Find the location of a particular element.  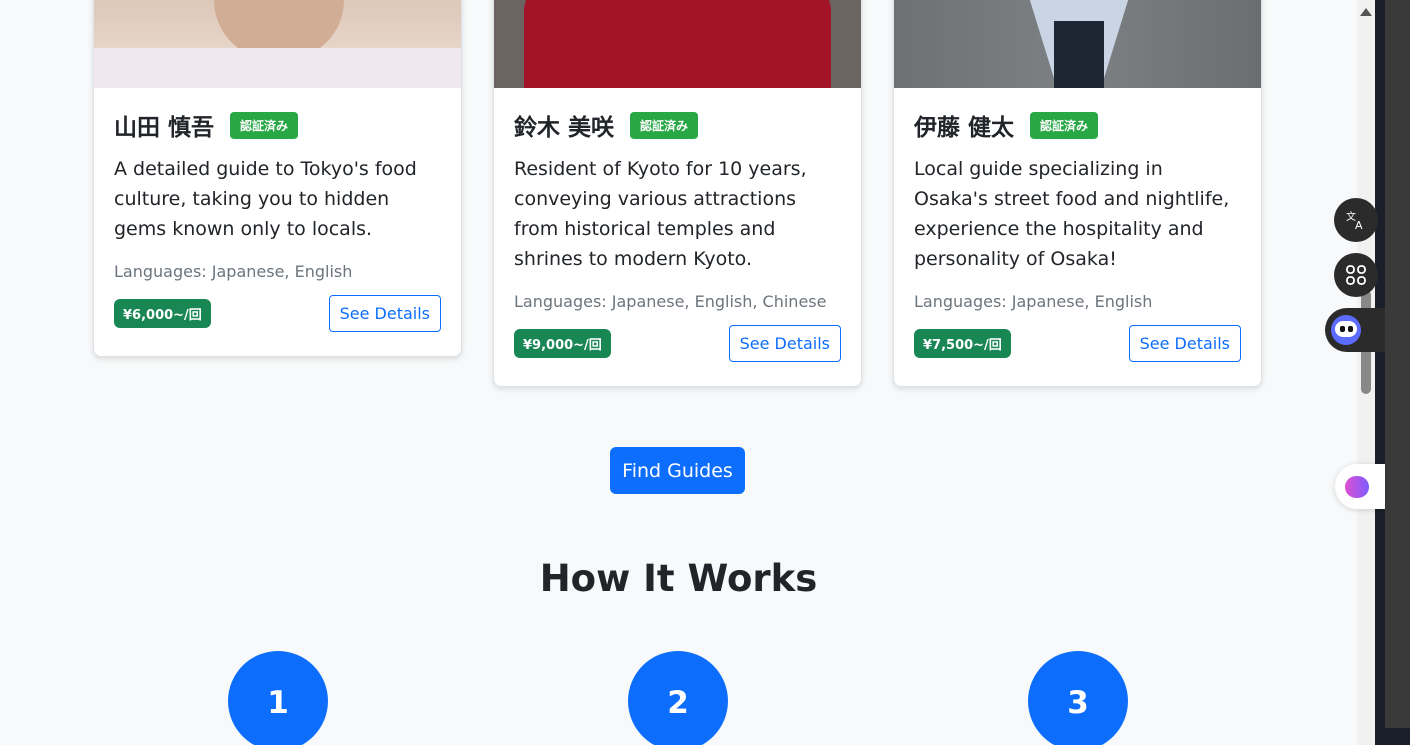

translate-icon: 文 A is located at coordinates (1356, 220).